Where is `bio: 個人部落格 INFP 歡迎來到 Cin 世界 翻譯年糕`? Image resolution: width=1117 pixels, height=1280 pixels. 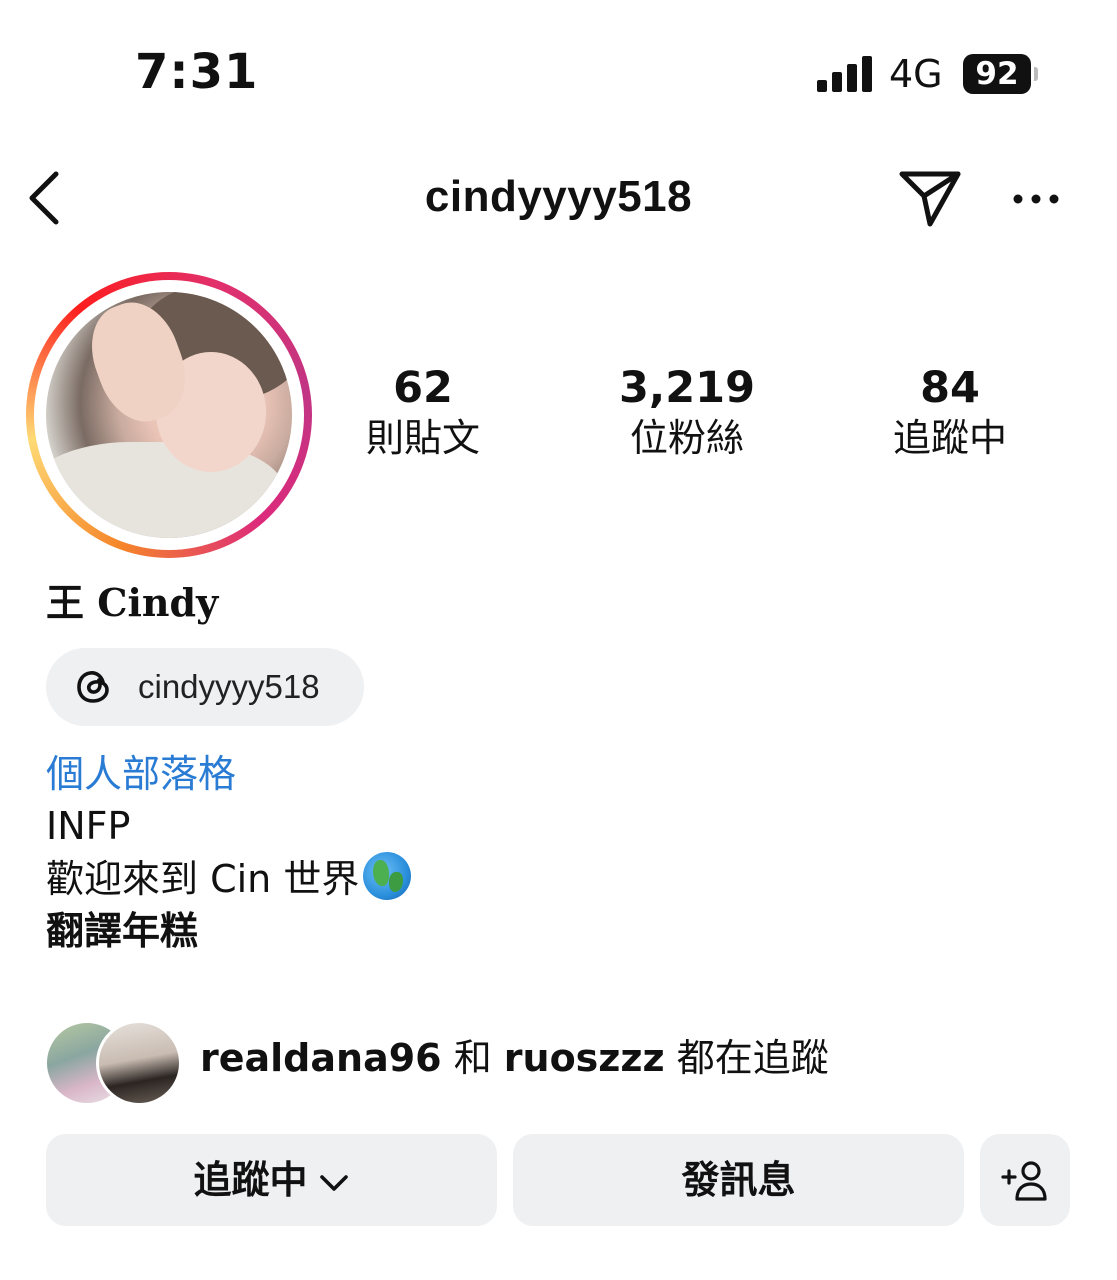 bio: 個人部落格 INFP 歡迎來到 Cin 世界 翻譯年糕 is located at coordinates (229, 852).